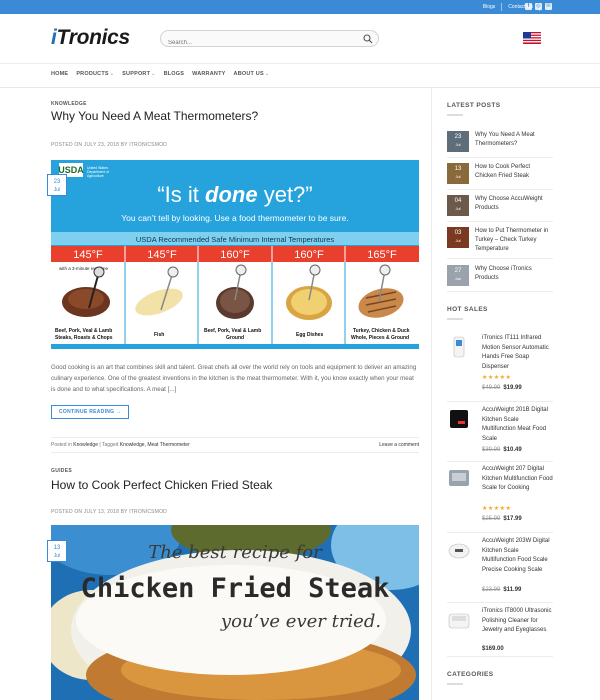 Image resolution: width=600 pixels, height=700 pixels. What do you see at coordinates (459, 347) in the screenshot?
I see `soap-dispenser-image` at bounding box center [459, 347].